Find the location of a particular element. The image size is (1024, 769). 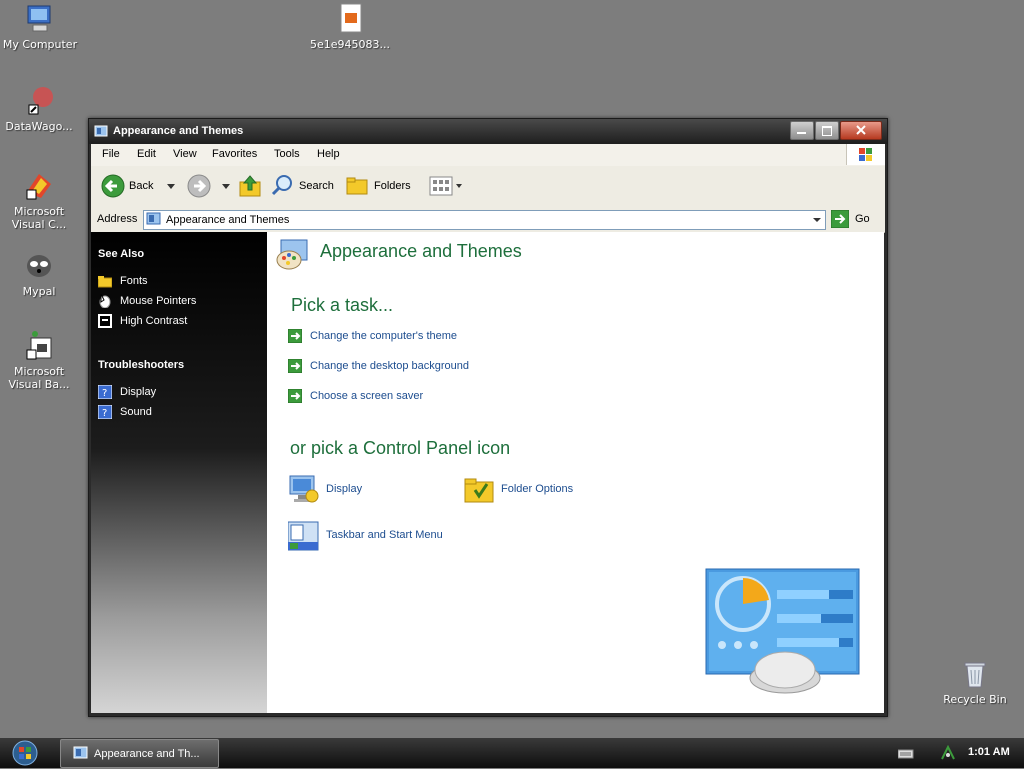

go-button: Go is located at coordinates (855, 220).